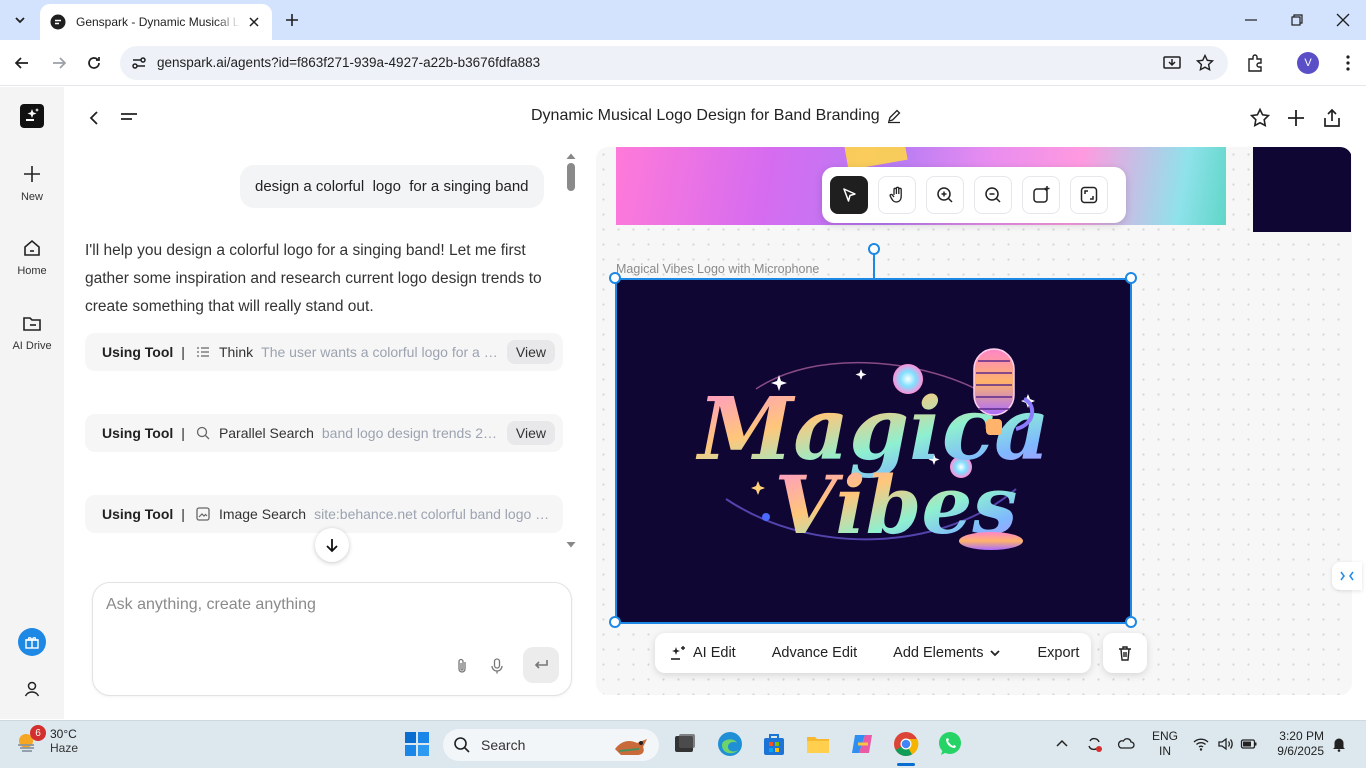 The width and height of the screenshot is (1366, 768). Describe the element at coordinates (32, 247) in the screenshot. I see `home-icon` at that location.